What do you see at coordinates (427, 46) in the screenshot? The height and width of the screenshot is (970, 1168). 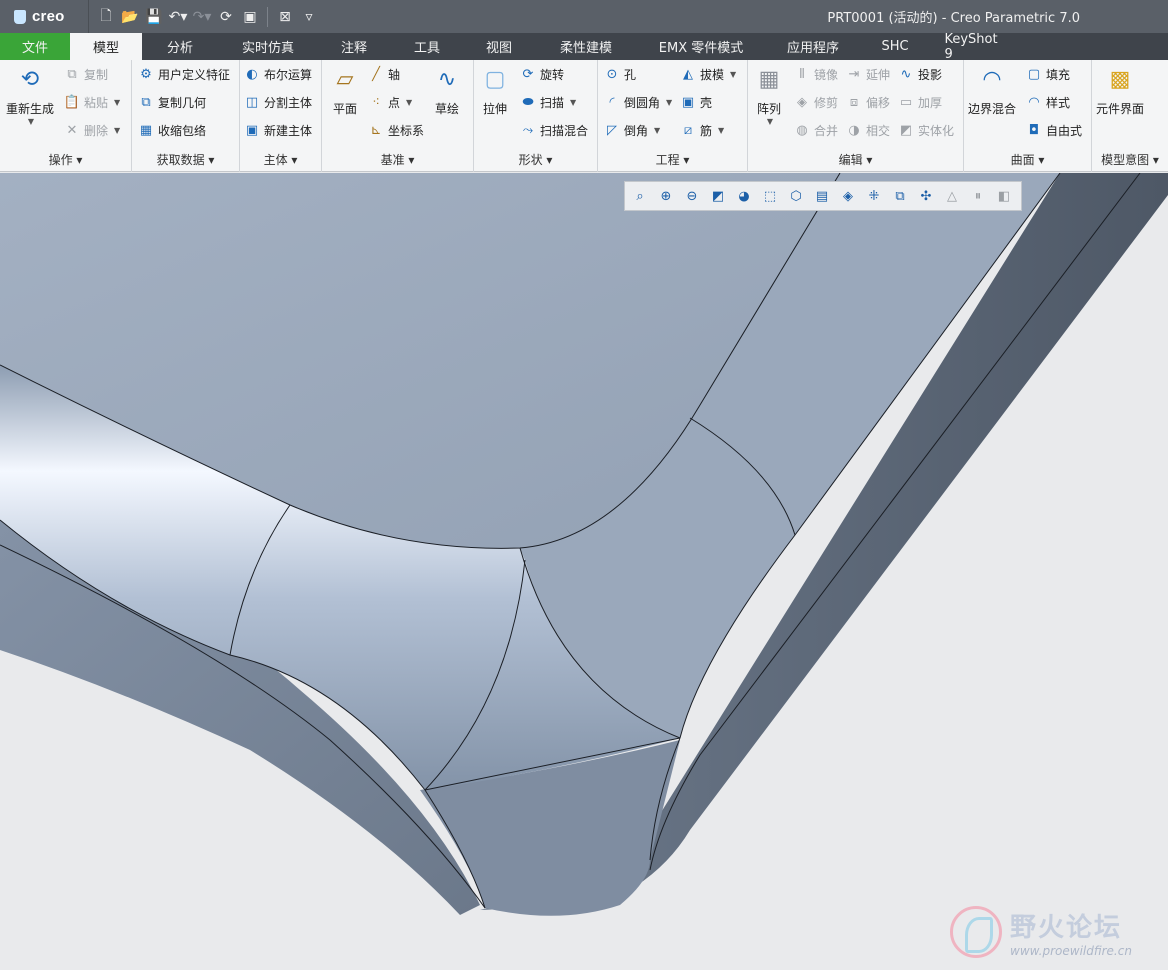 I see `tab-tools: 工具` at bounding box center [427, 46].